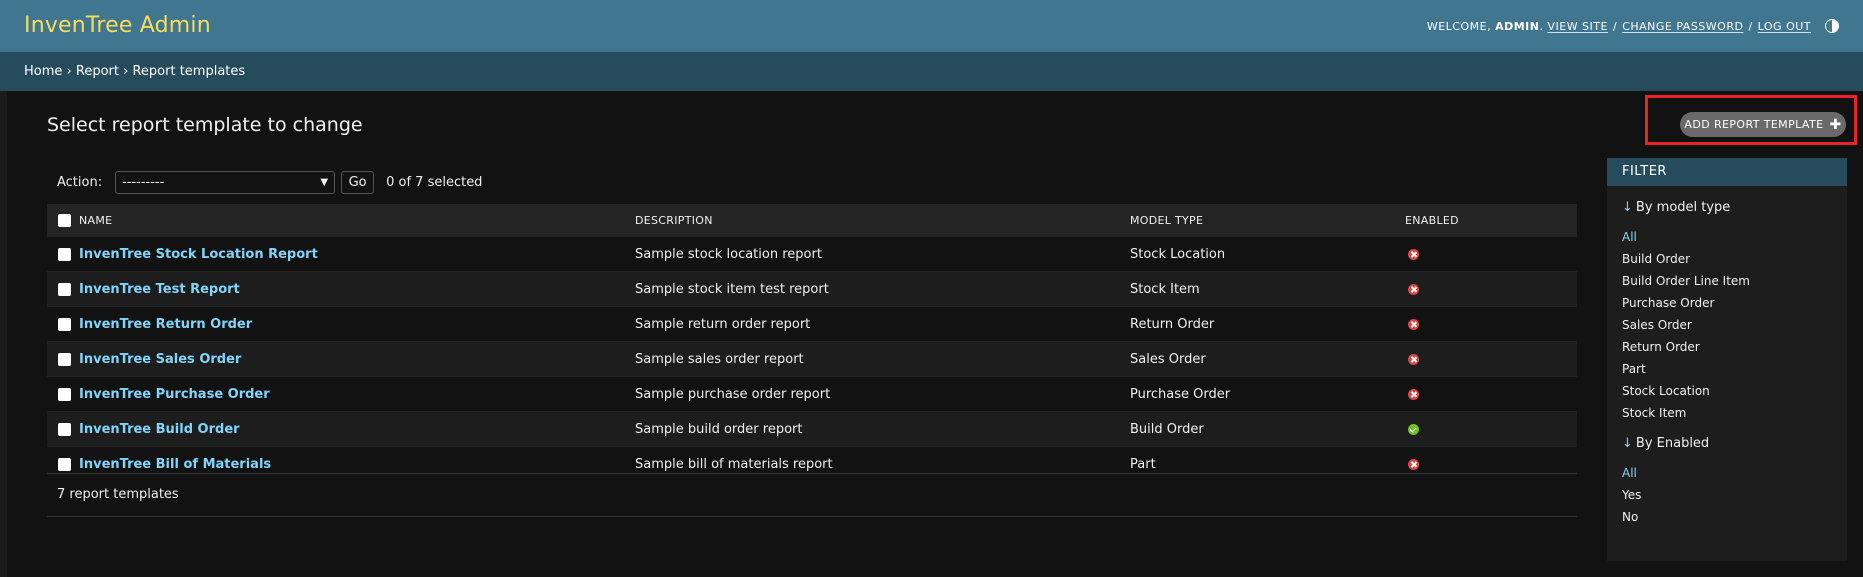 The image size is (1863, 577). I want to click on nav-sidebar-toggle, so click(3, 334).